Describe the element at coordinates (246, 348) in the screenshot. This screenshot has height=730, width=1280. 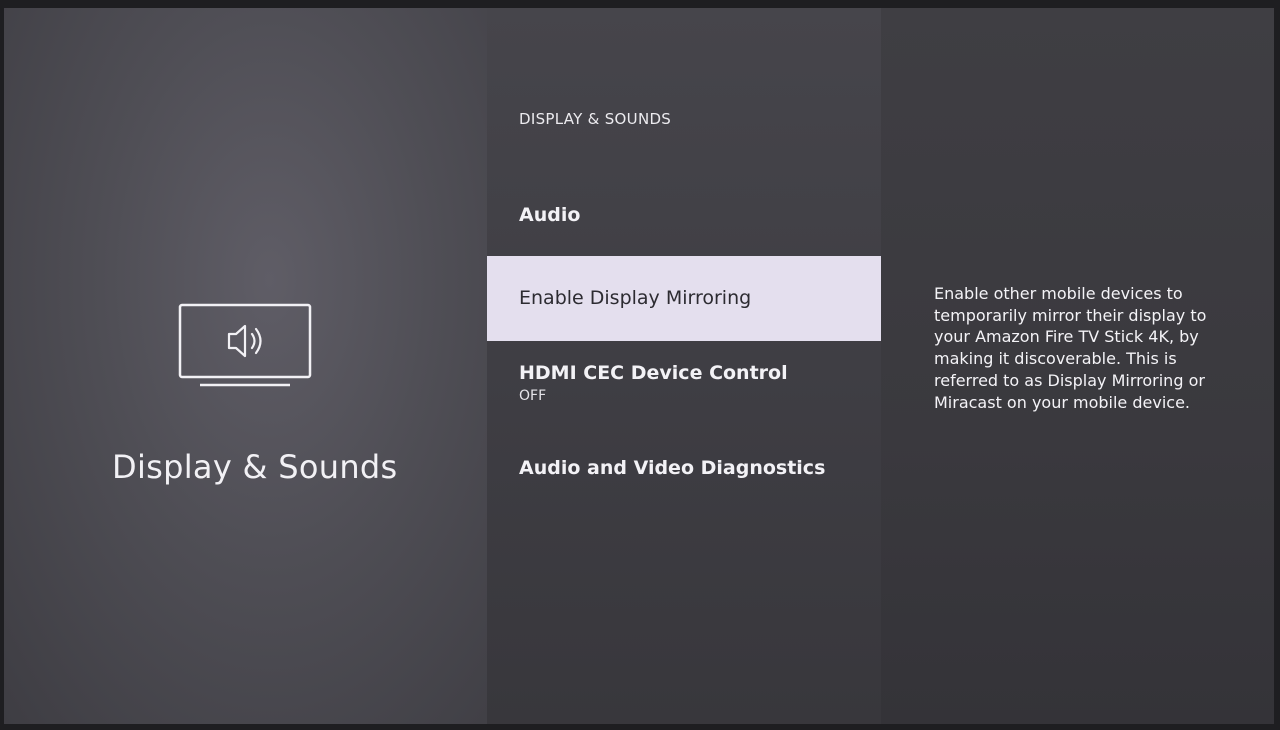
I see `tv-speaker-icon` at that location.